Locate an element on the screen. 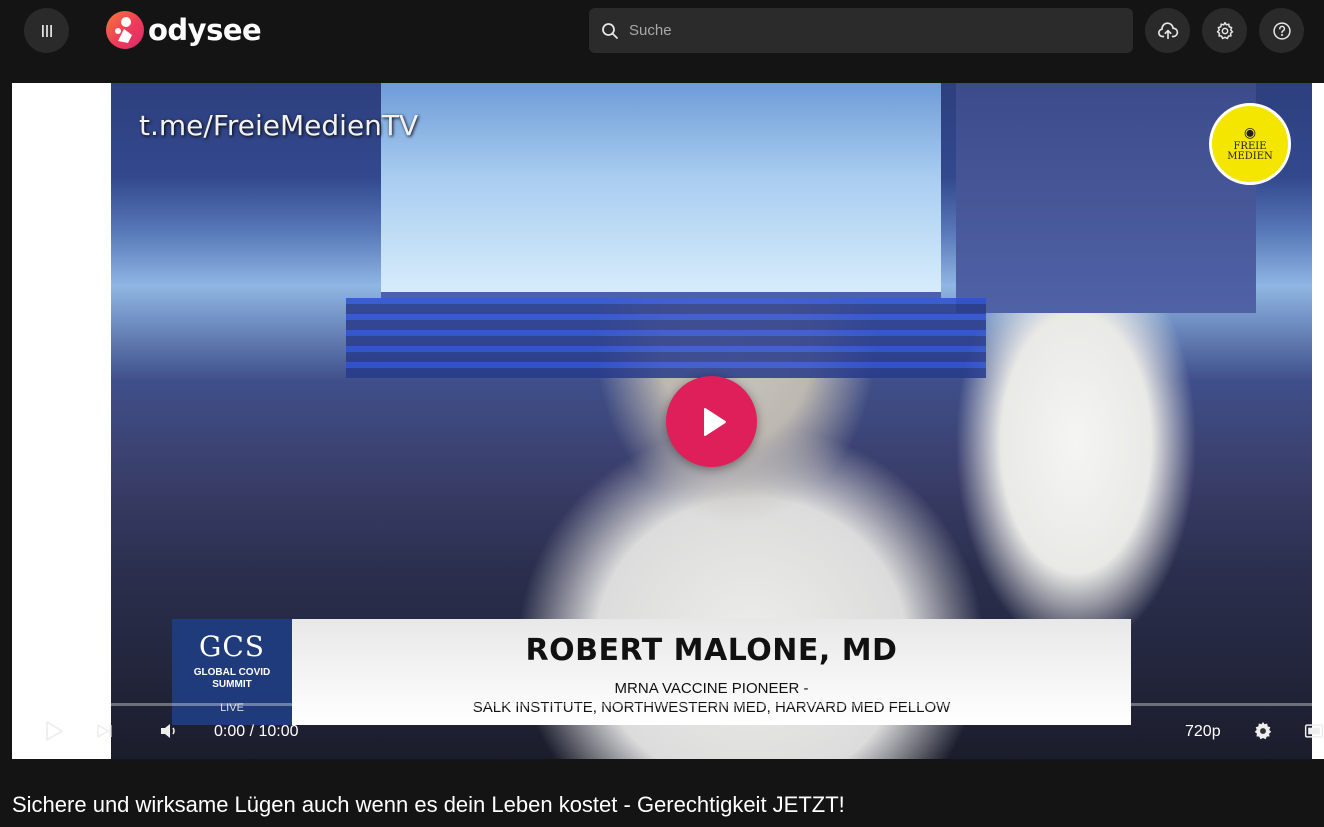 The height and width of the screenshot is (827, 1324). search-input is located at coordinates (869, 30).